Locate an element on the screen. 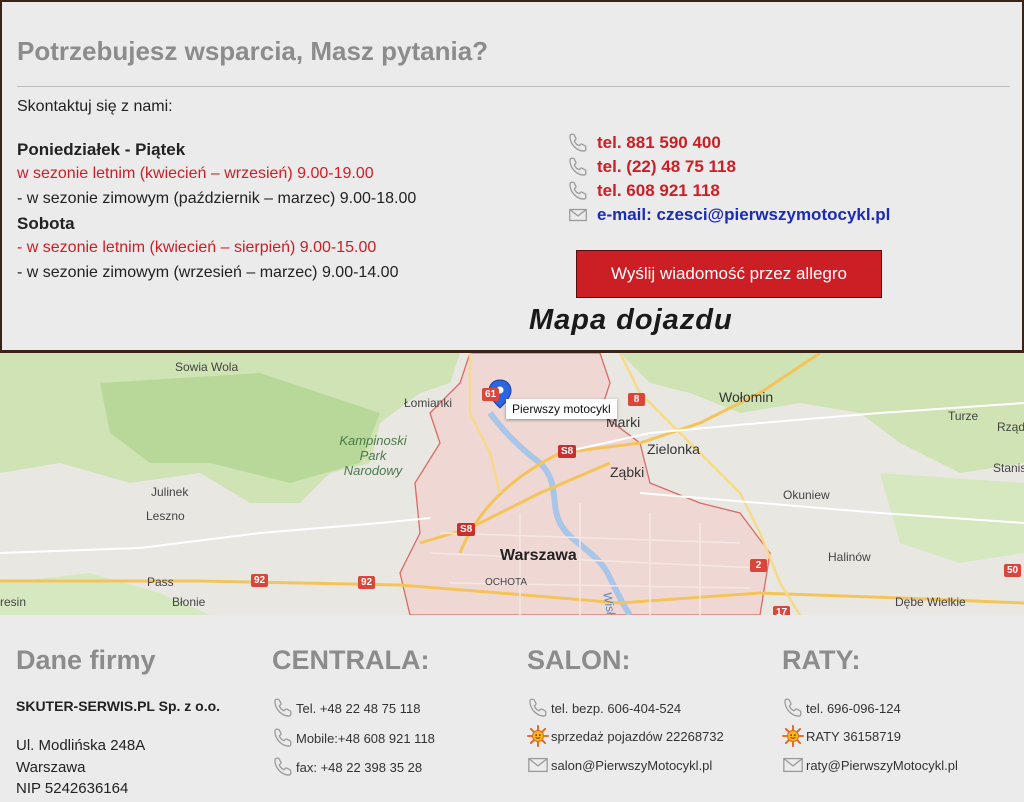  centrala-fax: fax: +48 22 398 35 28 is located at coordinates (347, 767).